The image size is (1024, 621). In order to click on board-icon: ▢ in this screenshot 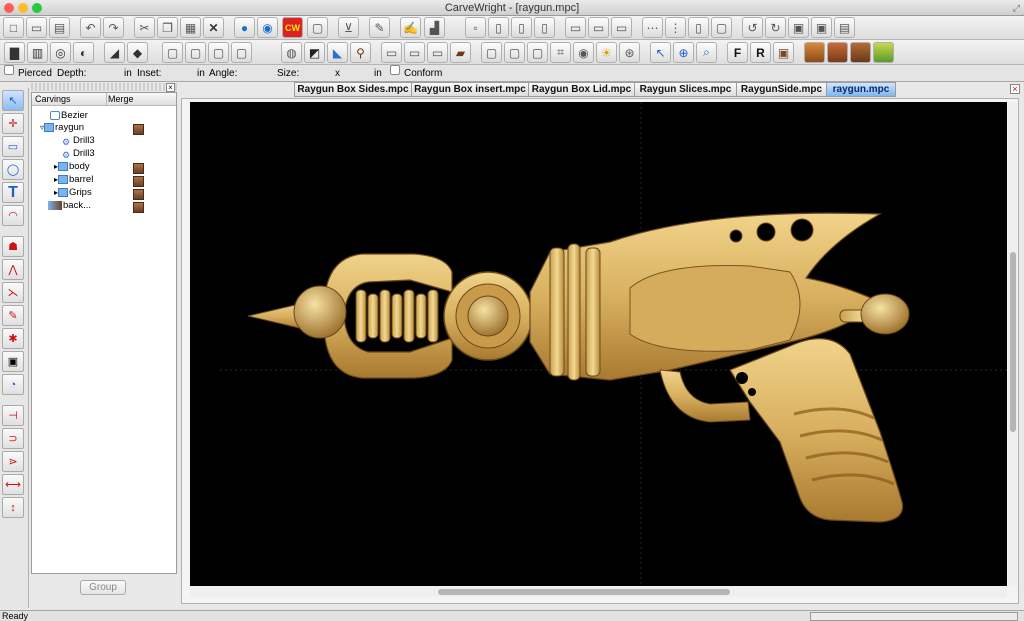, I will do `click(317, 27)`.